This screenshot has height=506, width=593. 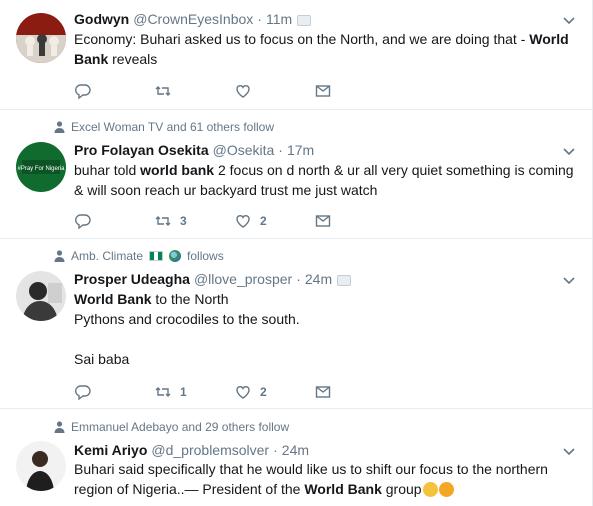 I want to click on globe-icon, so click(x=175, y=256).